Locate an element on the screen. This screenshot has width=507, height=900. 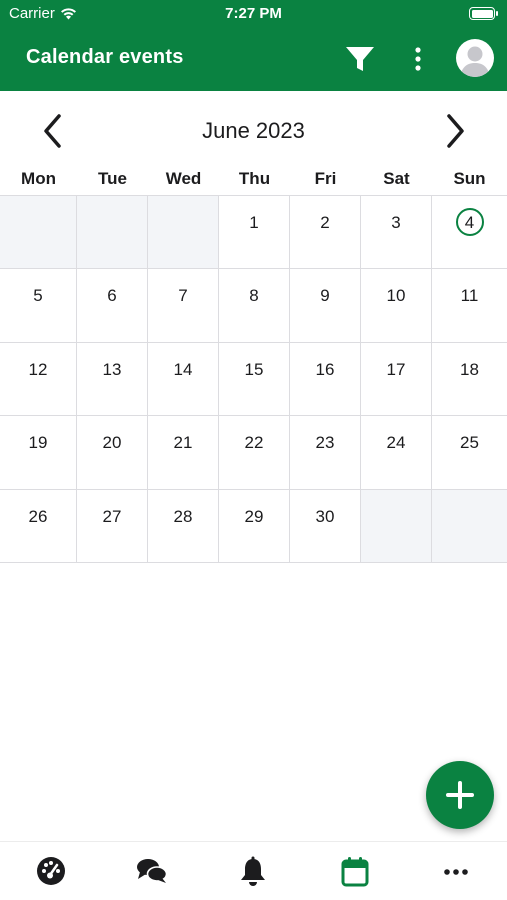
calendar-day-cell: 23 is located at coordinates (325, 453).